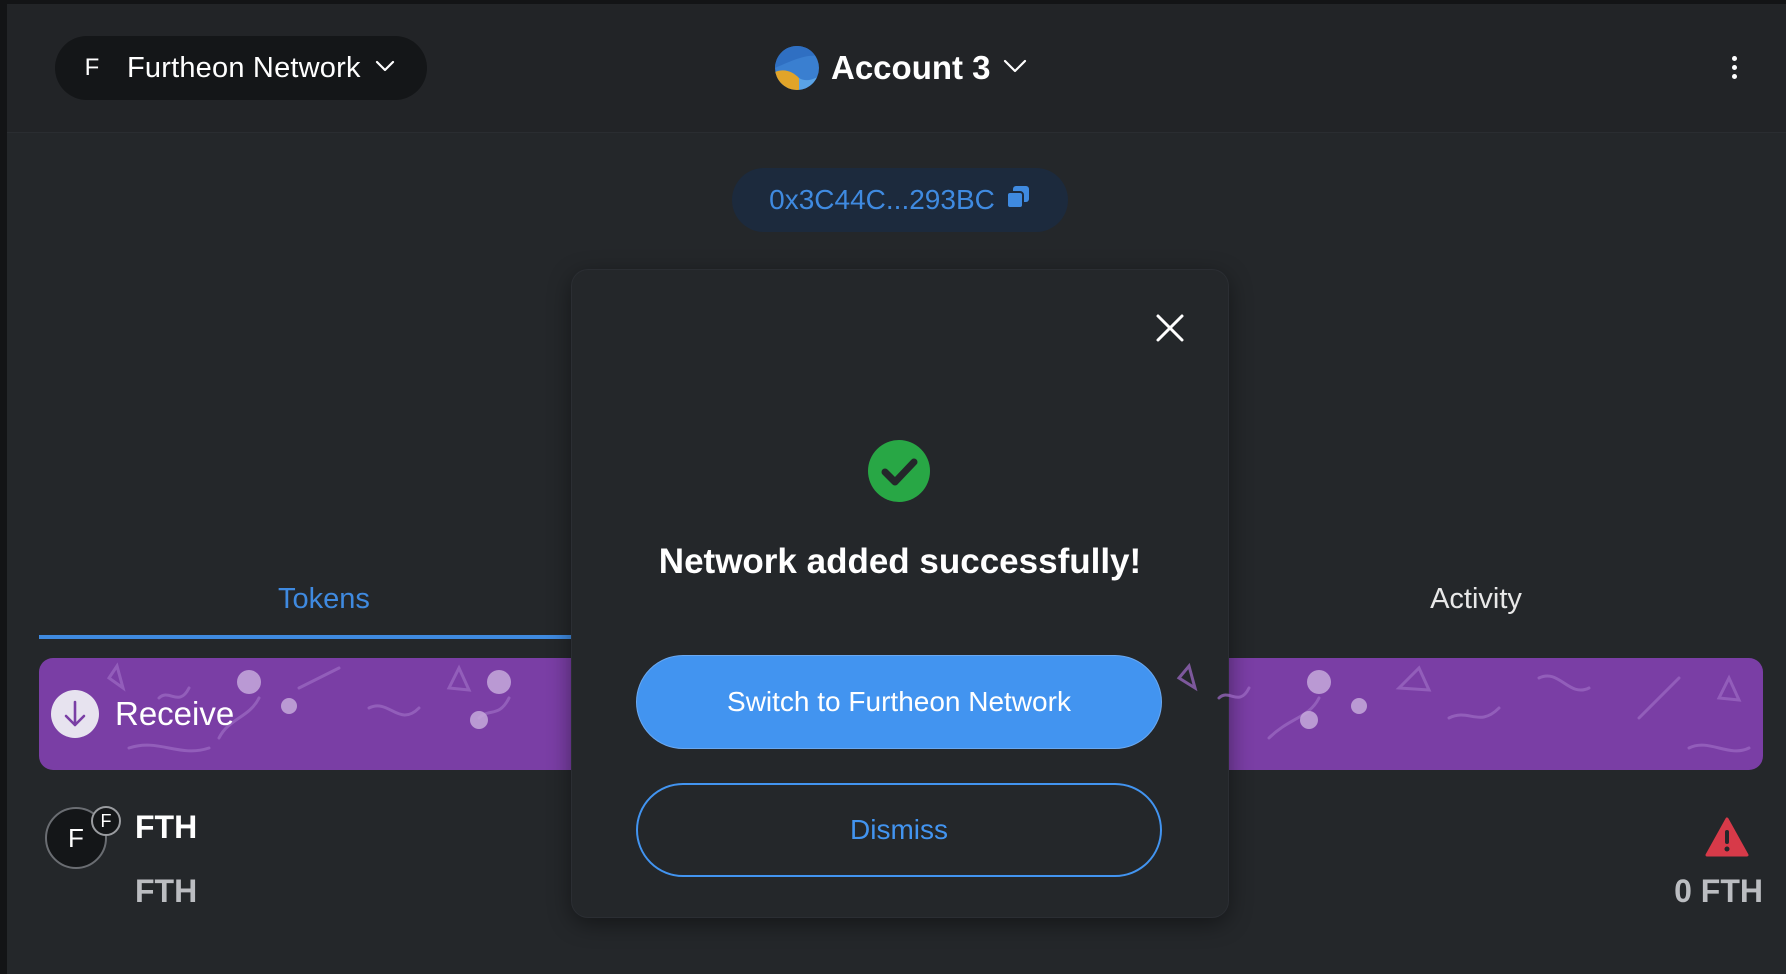 The width and height of the screenshot is (1786, 974). Describe the element at coordinates (900, 561) in the screenshot. I see `modal-title: Network added successfully!` at that location.